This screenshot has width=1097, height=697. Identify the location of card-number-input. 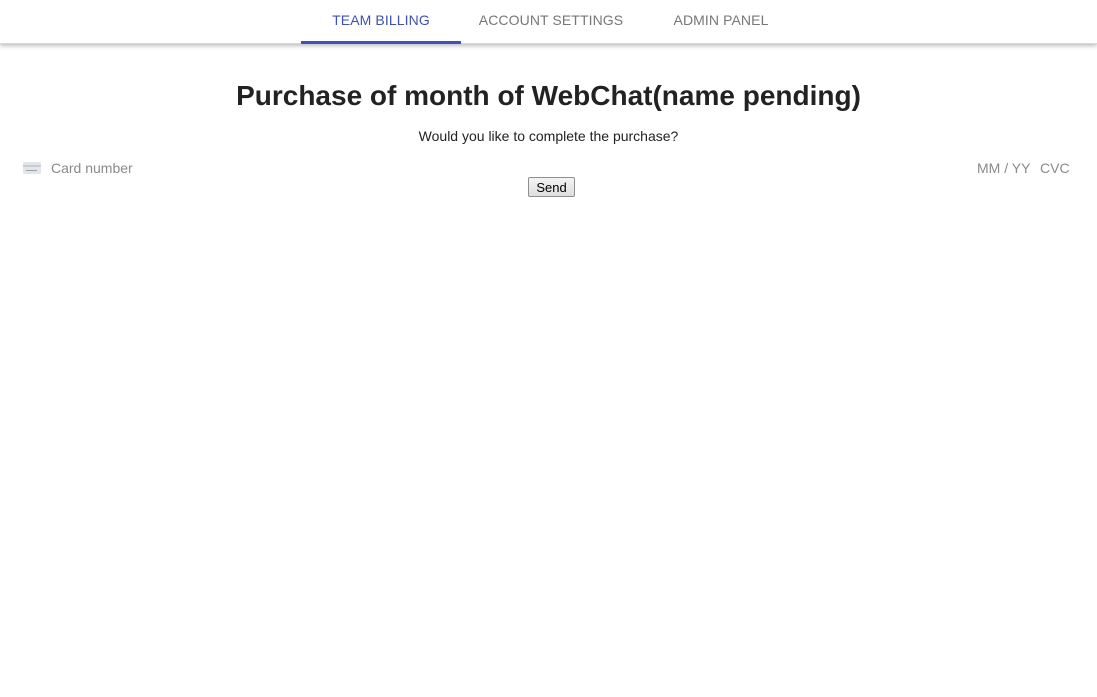
(401, 168).